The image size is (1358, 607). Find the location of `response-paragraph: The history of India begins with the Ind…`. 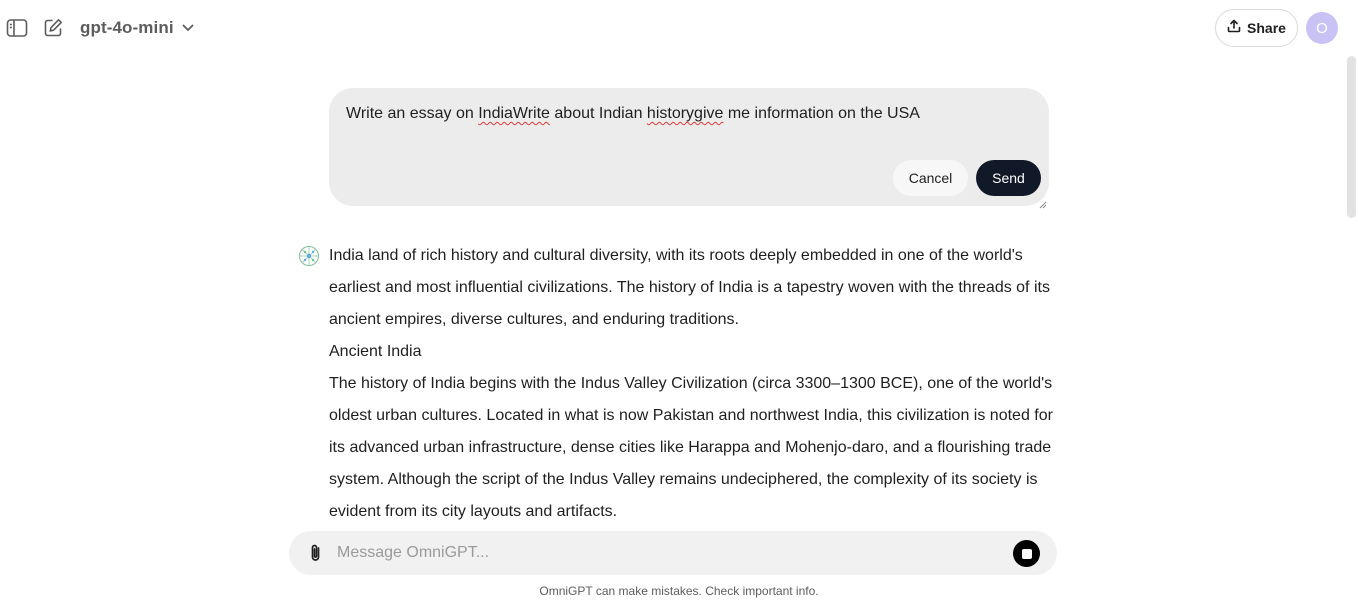

response-paragraph: The history of India begins with the Ind… is located at coordinates (691, 447).